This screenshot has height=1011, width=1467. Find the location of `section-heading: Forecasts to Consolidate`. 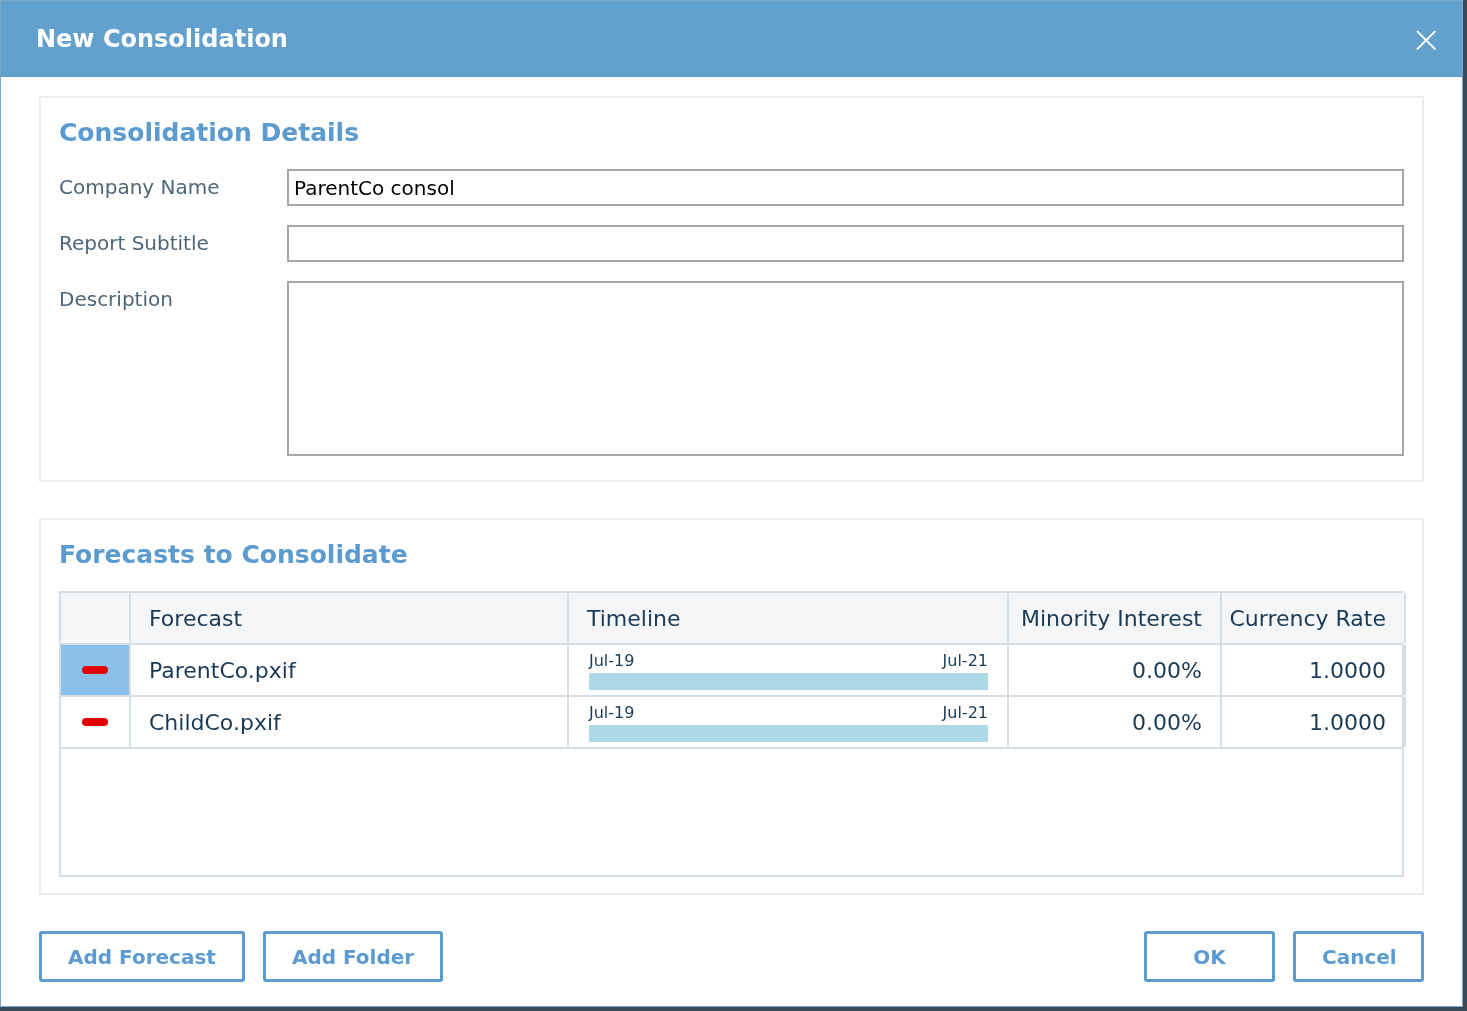

section-heading: Forecasts to Consolidate is located at coordinates (234, 554).